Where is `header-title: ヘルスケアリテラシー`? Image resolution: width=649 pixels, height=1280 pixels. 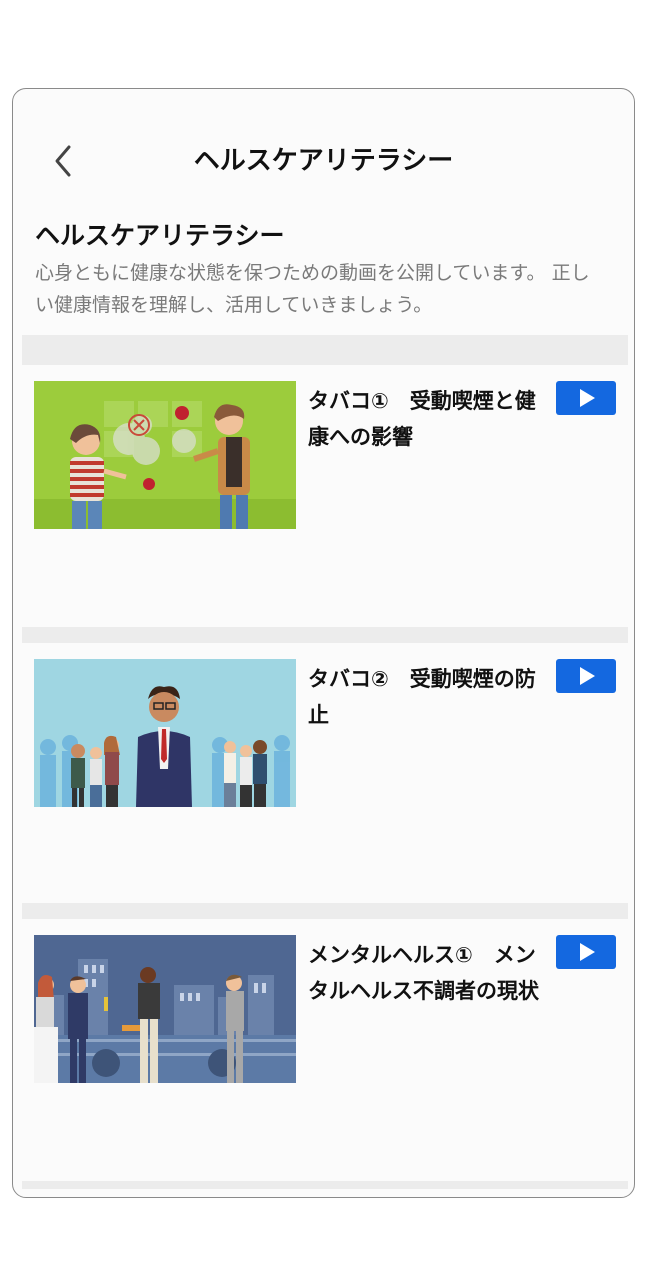
header-title: ヘルスケアリテラシー is located at coordinates (323, 161).